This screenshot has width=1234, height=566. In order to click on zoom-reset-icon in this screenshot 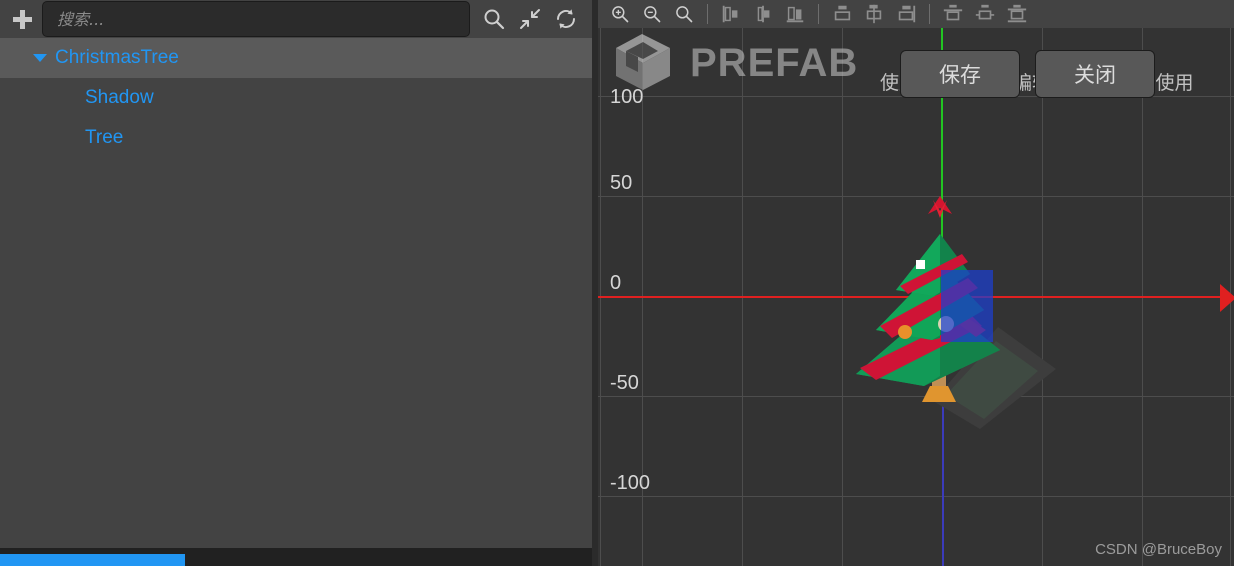, I will do `click(684, 14)`.